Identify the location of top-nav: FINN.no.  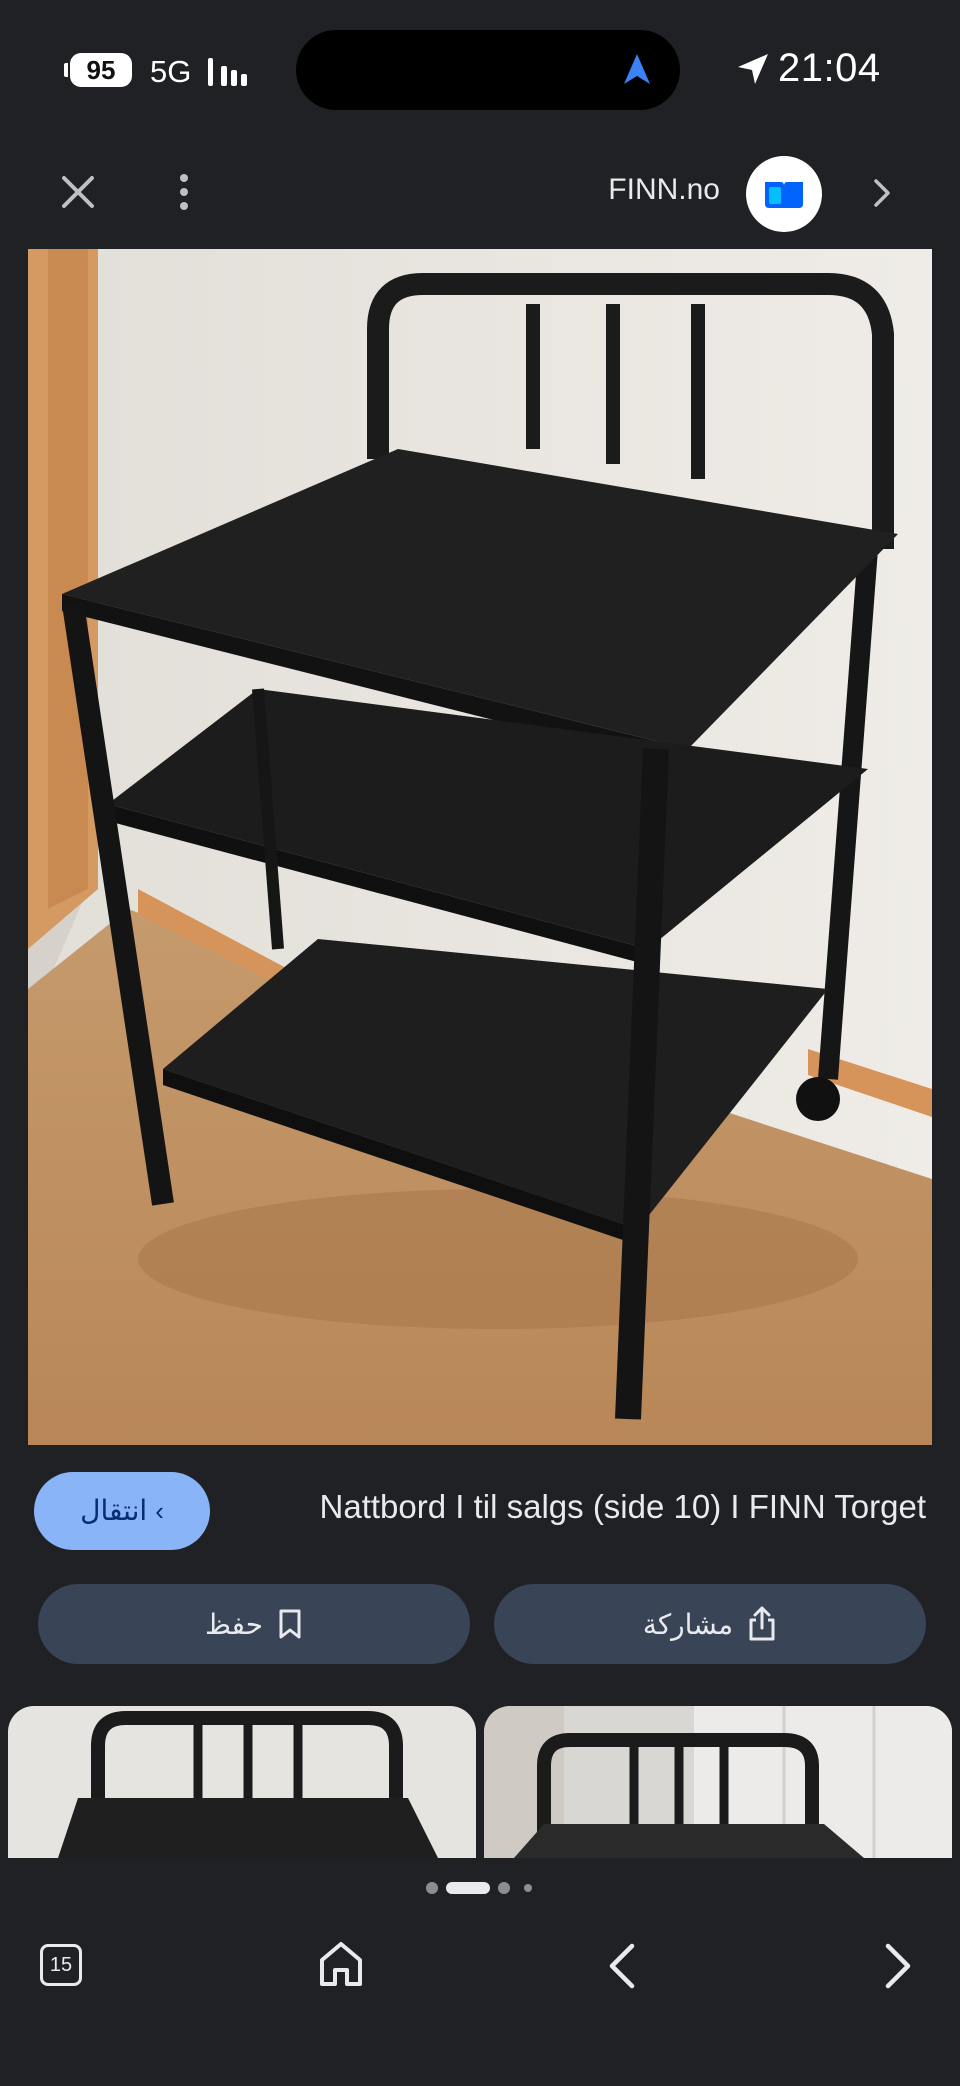
(480, 195).